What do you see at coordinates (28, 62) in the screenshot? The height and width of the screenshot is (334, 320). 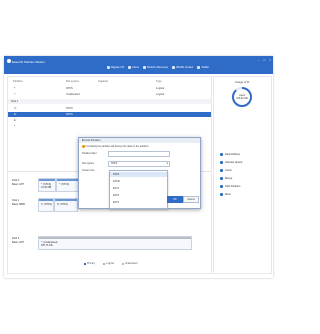 I see `app-title: EaseUS Partition Master` at bounding box center [28, 62].